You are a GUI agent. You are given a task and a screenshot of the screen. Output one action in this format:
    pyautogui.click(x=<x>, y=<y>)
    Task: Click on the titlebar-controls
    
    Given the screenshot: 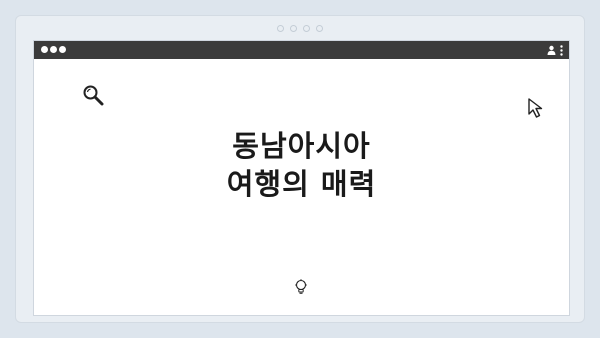 What is the action you would take?
    pyautogui.click(x=555, y=50)
    